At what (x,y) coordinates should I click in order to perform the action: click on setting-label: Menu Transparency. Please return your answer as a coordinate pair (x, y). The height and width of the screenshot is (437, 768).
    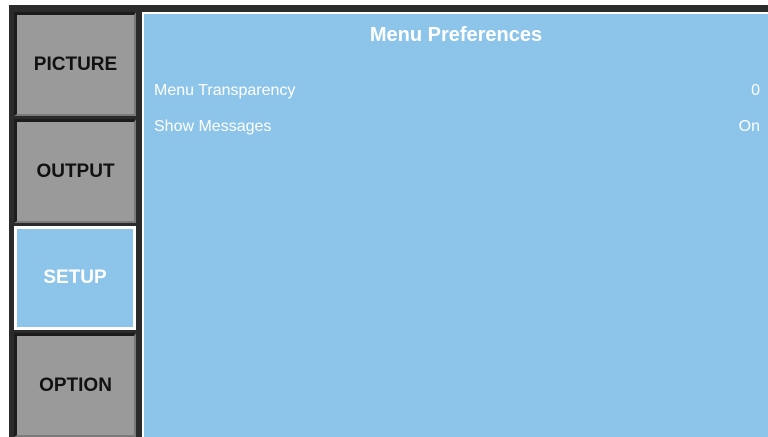
    Looking at the image, I should click on (225, 90).